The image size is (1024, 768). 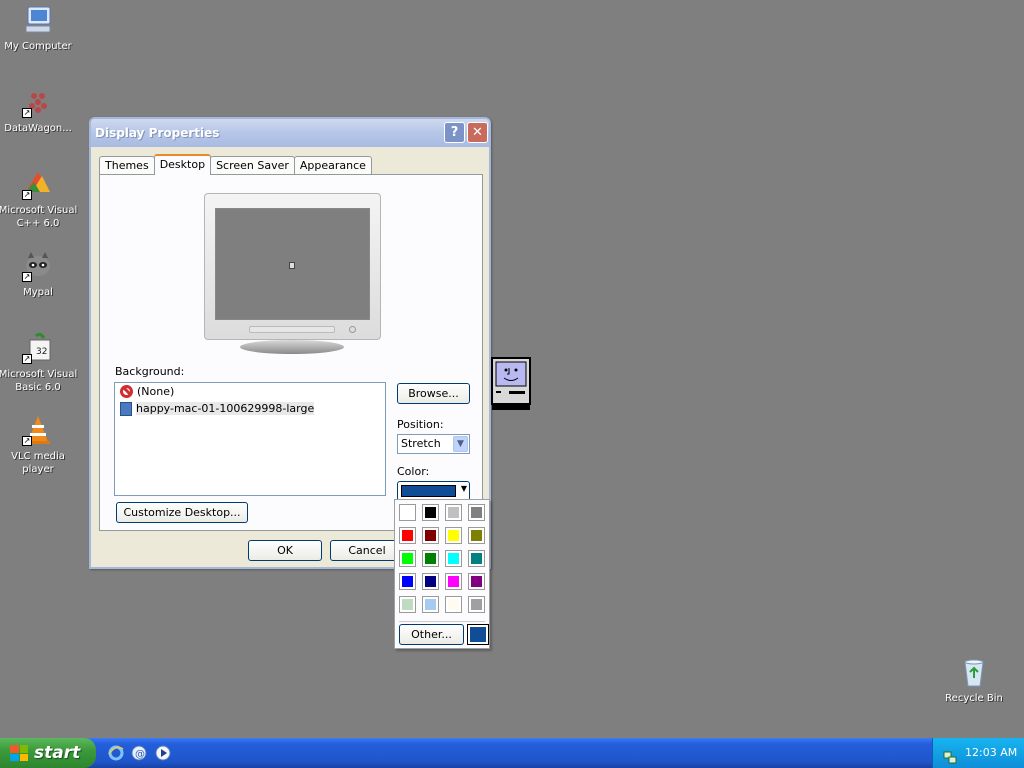 I want to click on clock: 12:03 AM, so click(x=991, y=753).